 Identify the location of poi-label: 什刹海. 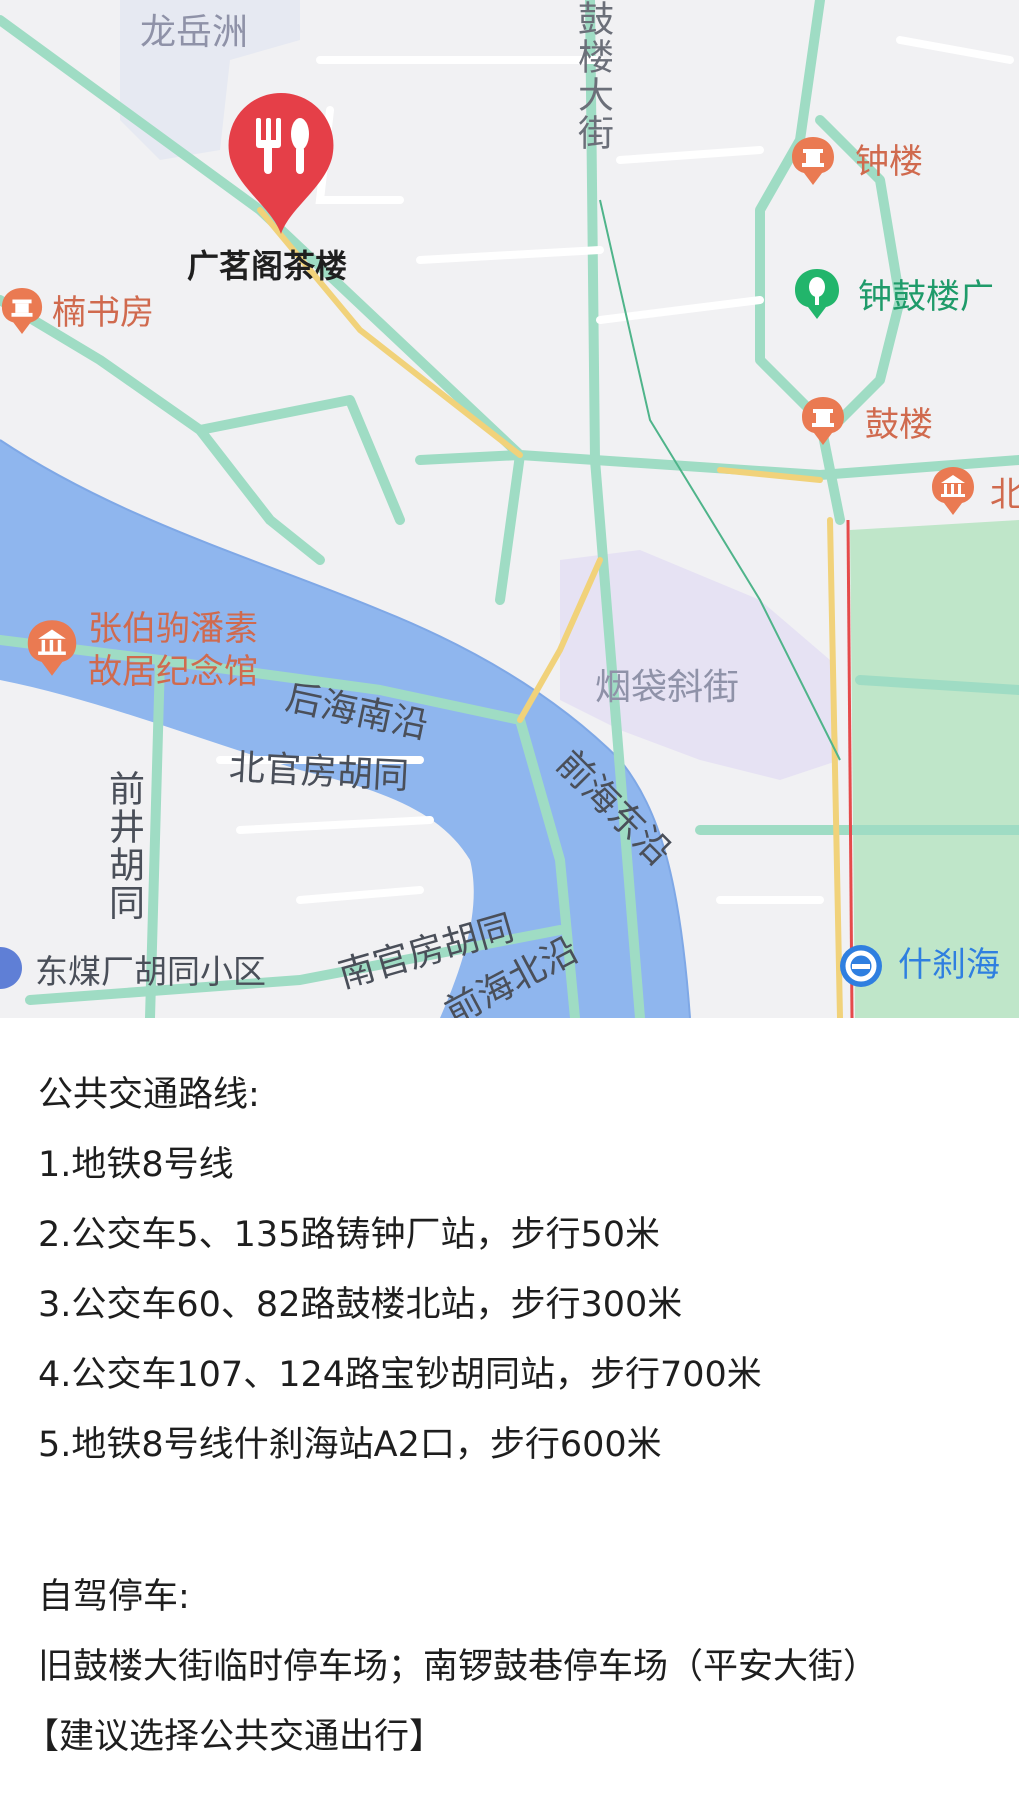
(949, 965).